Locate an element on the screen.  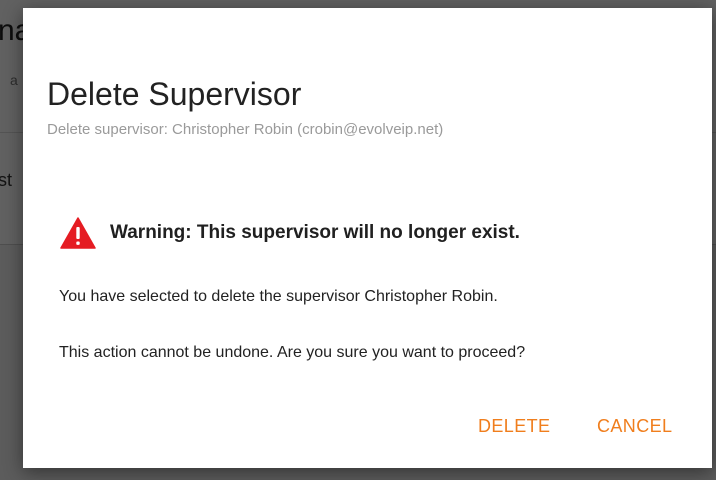
delete-button: DELETE is located at coordinates (514, 426).